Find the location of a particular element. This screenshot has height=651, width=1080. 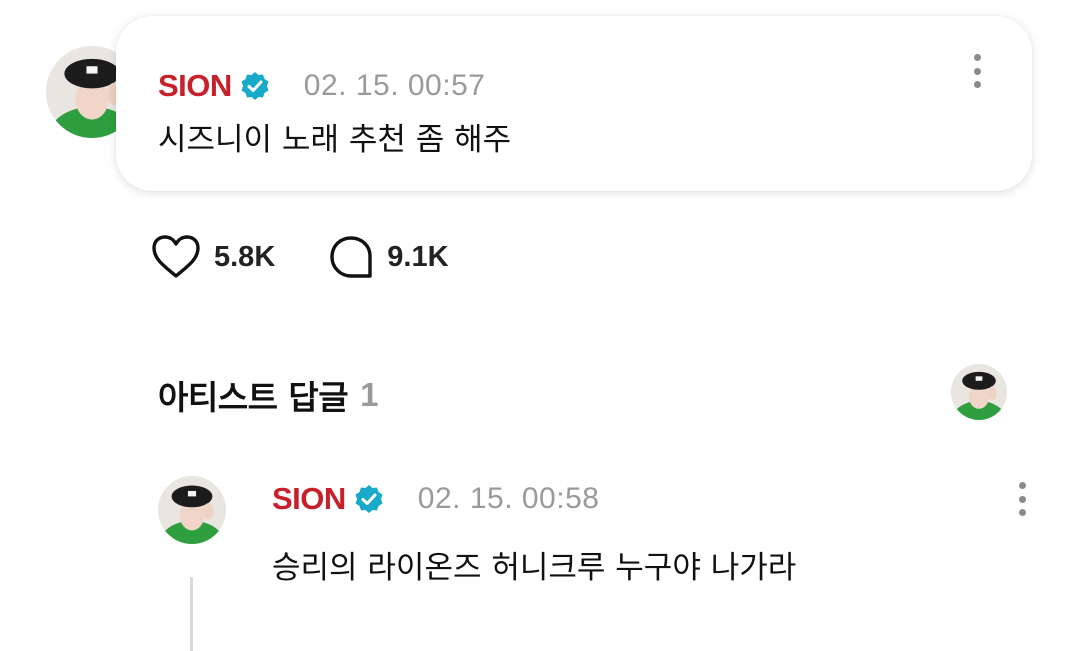

post-meta: SION 02. 15. 00:57 is located at coordinates (321, 86).